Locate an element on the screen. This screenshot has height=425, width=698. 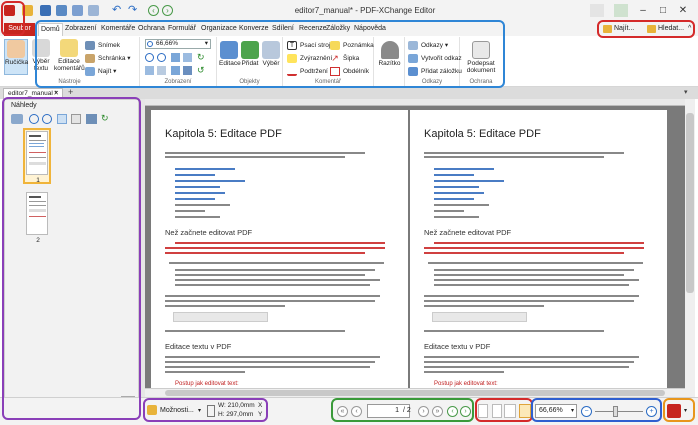
hand-tool-button: Ručička is located at coordinates (16, 57).